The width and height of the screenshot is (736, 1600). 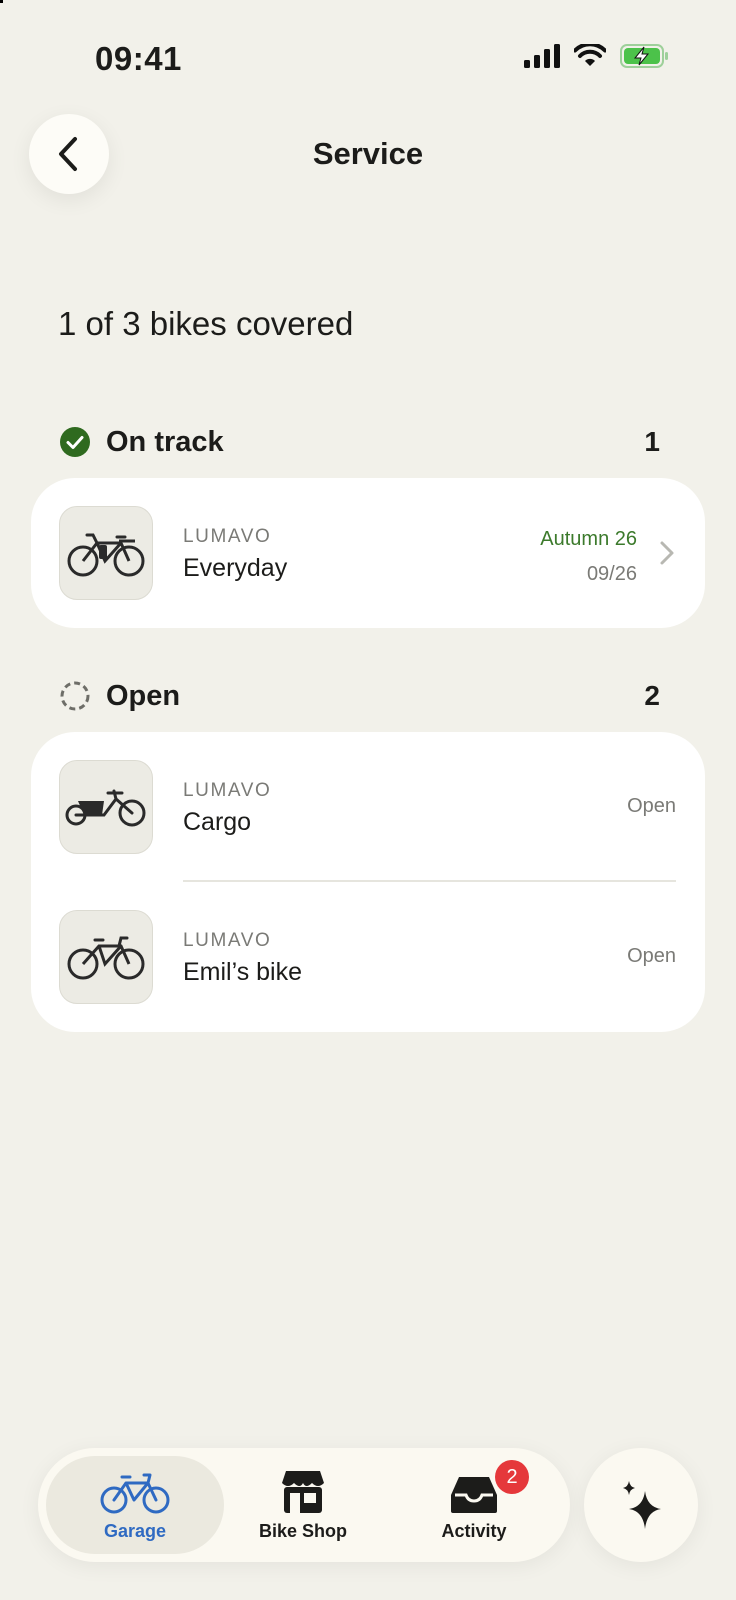 I want to click on wifi-icon, so click(x=590, y=55).